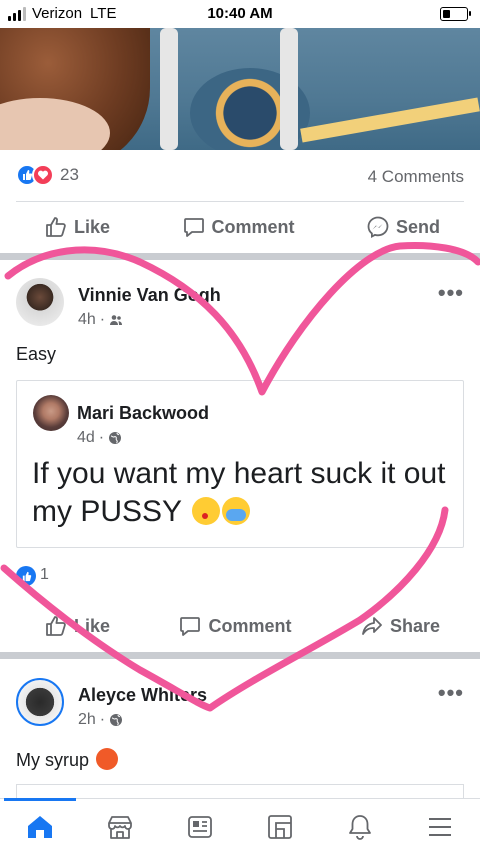 This screenshot has height=854, width=480. I want to click on home-icon, so click(40, 827).